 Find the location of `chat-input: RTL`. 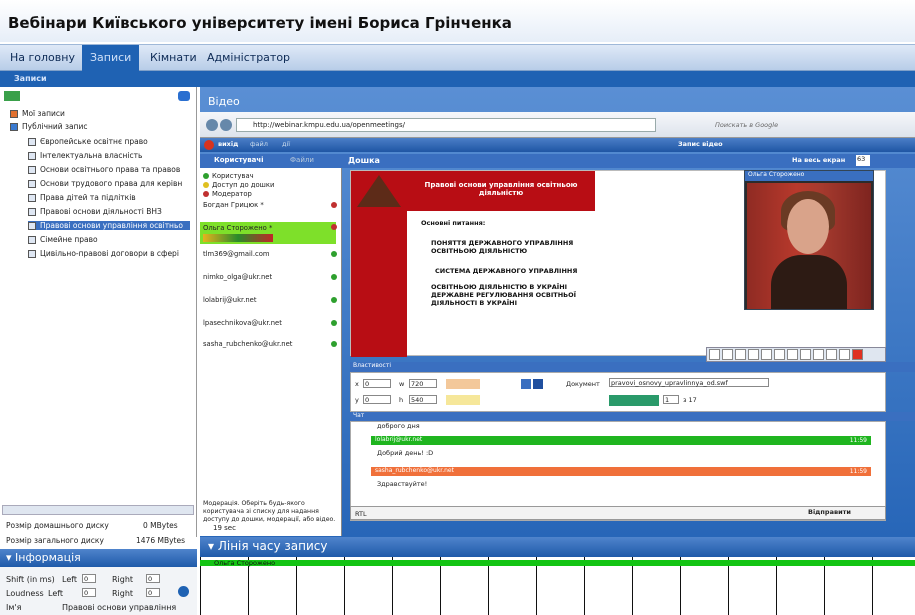

chat-input: RTL is located at coordinates (618, 513).